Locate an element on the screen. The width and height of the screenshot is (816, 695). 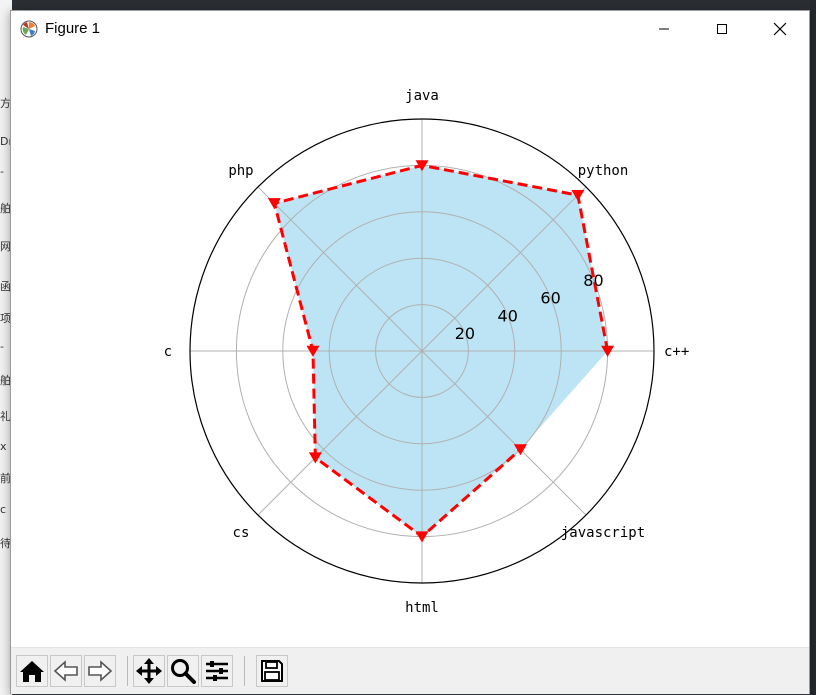
pan-button is located at coordinates (149, 671).